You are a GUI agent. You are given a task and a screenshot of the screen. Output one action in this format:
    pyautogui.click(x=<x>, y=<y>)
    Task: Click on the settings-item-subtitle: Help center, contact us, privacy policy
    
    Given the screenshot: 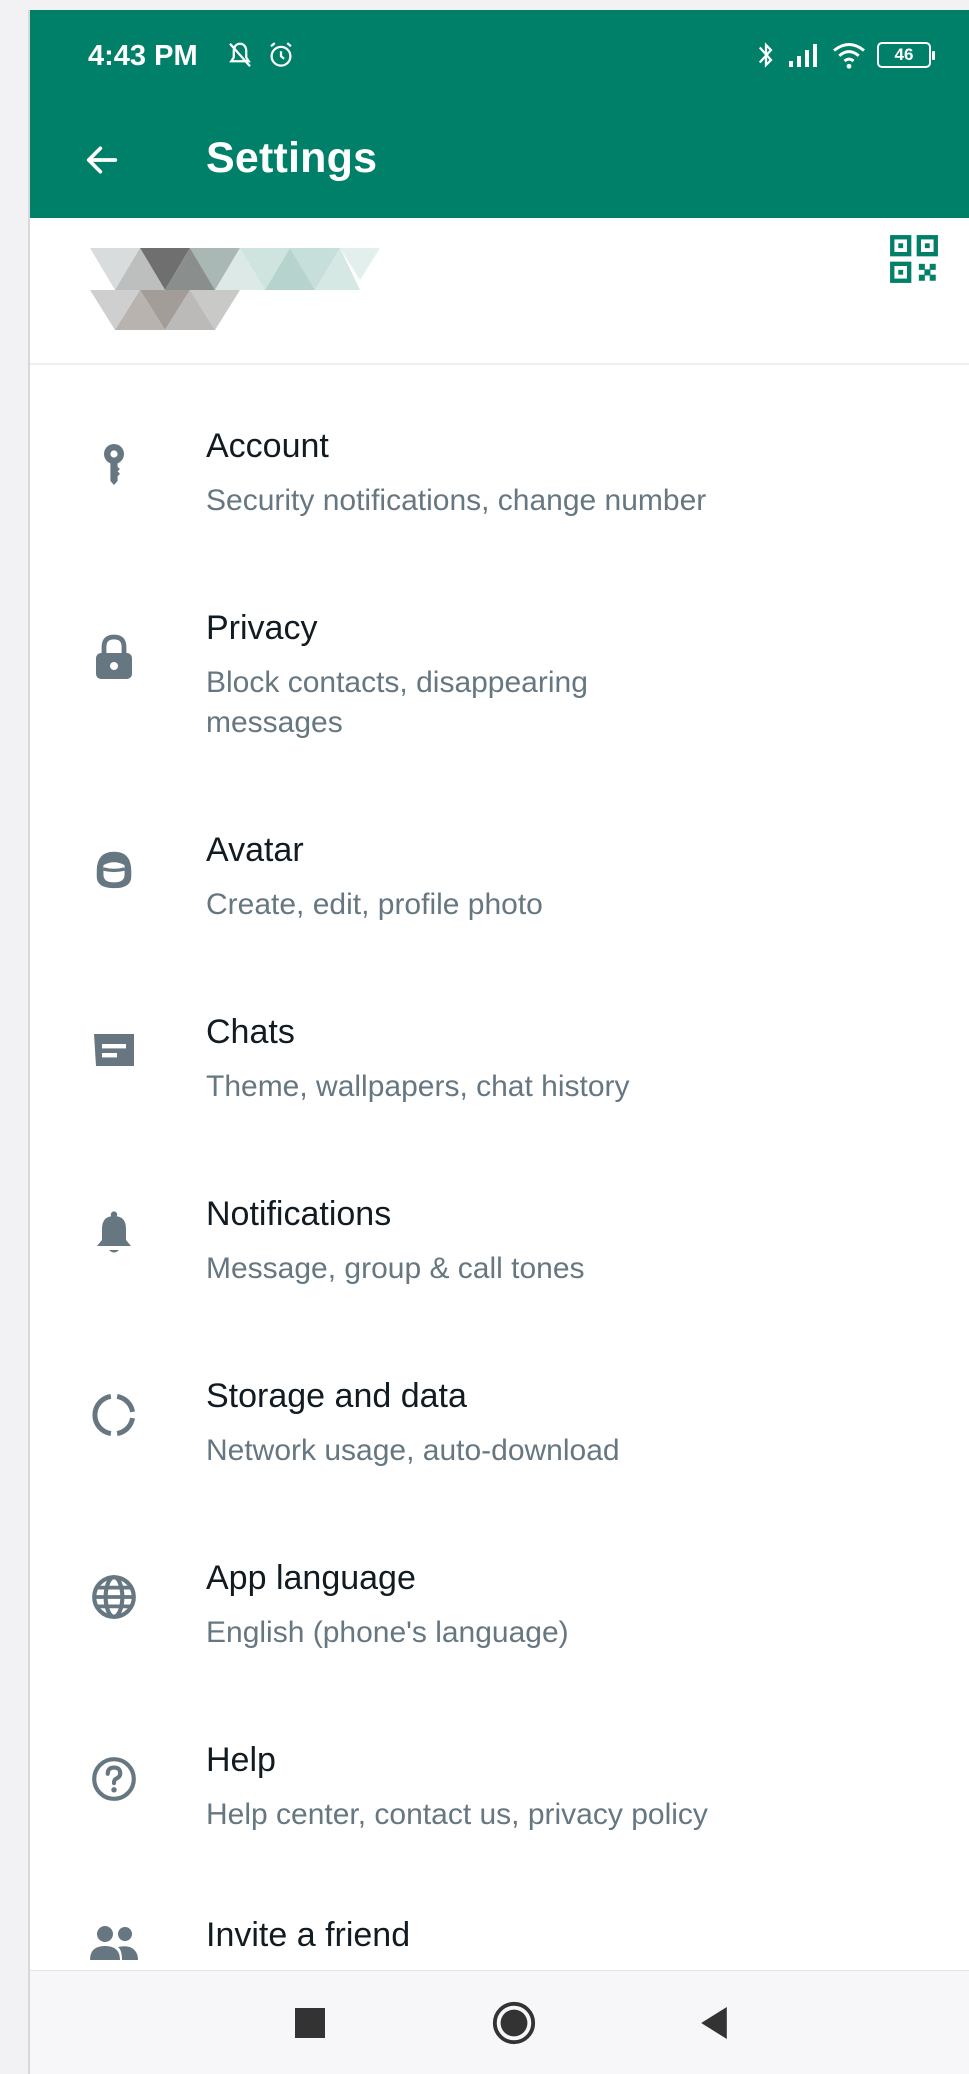 What is the action you would take?
    pyautogui.click(x=457, y=1814)
    